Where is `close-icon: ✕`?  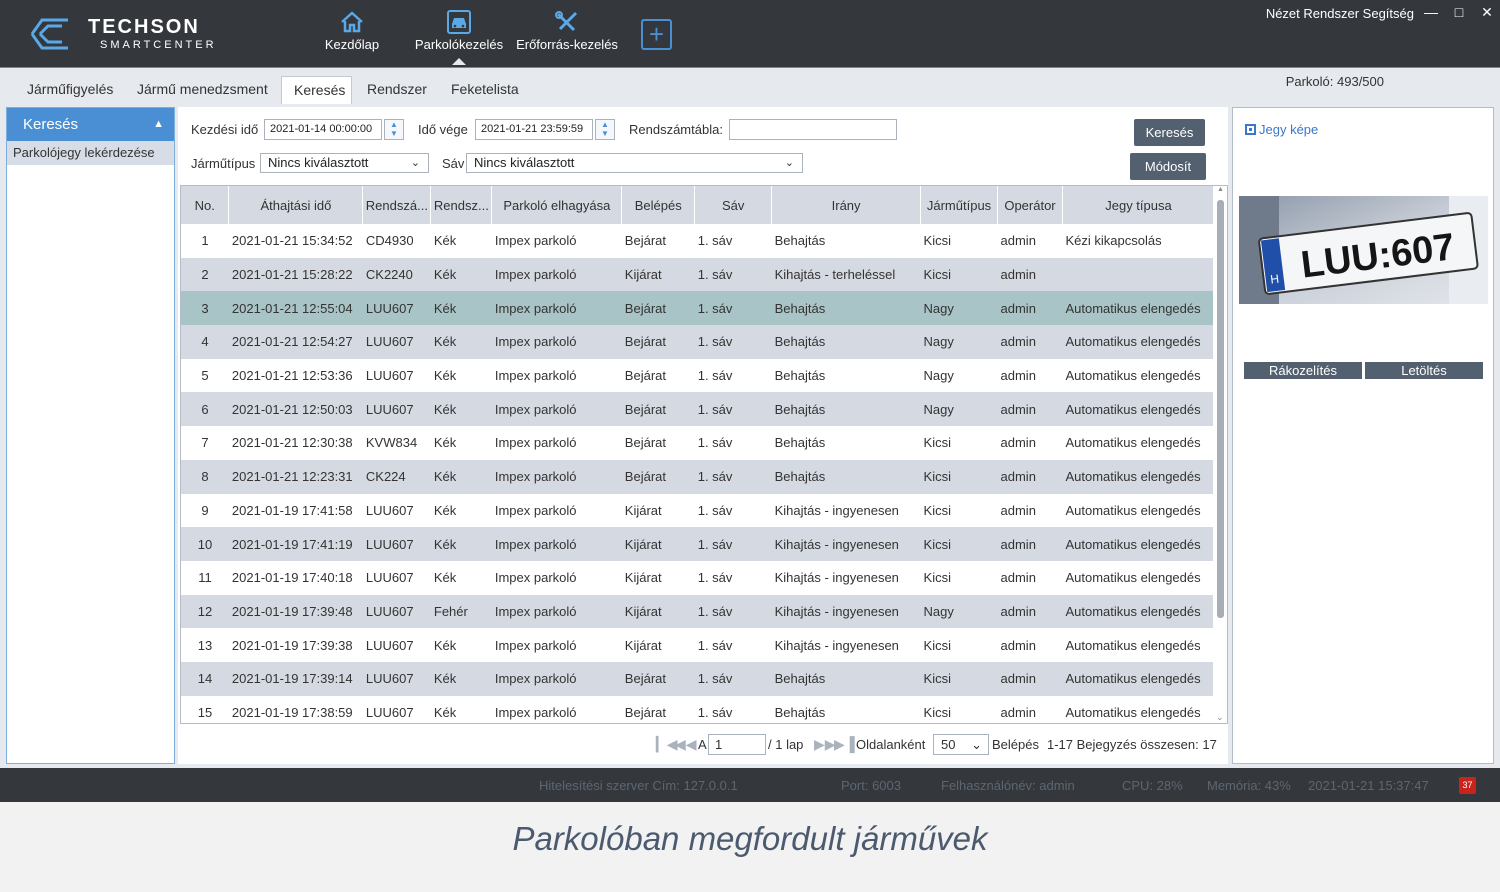 close-icon: ✕ is located at coordinates (1487, 12).